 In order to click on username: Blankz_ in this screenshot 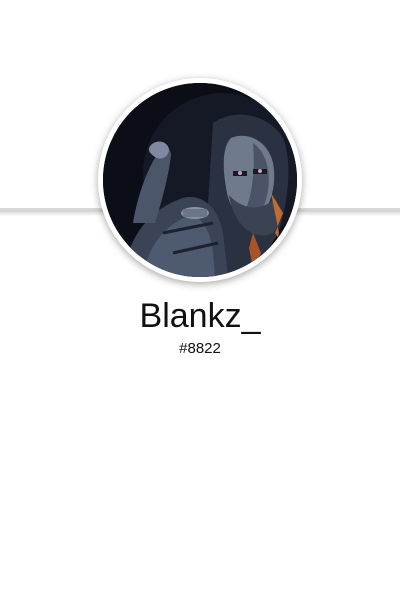, I will do `click(200, 316)`.